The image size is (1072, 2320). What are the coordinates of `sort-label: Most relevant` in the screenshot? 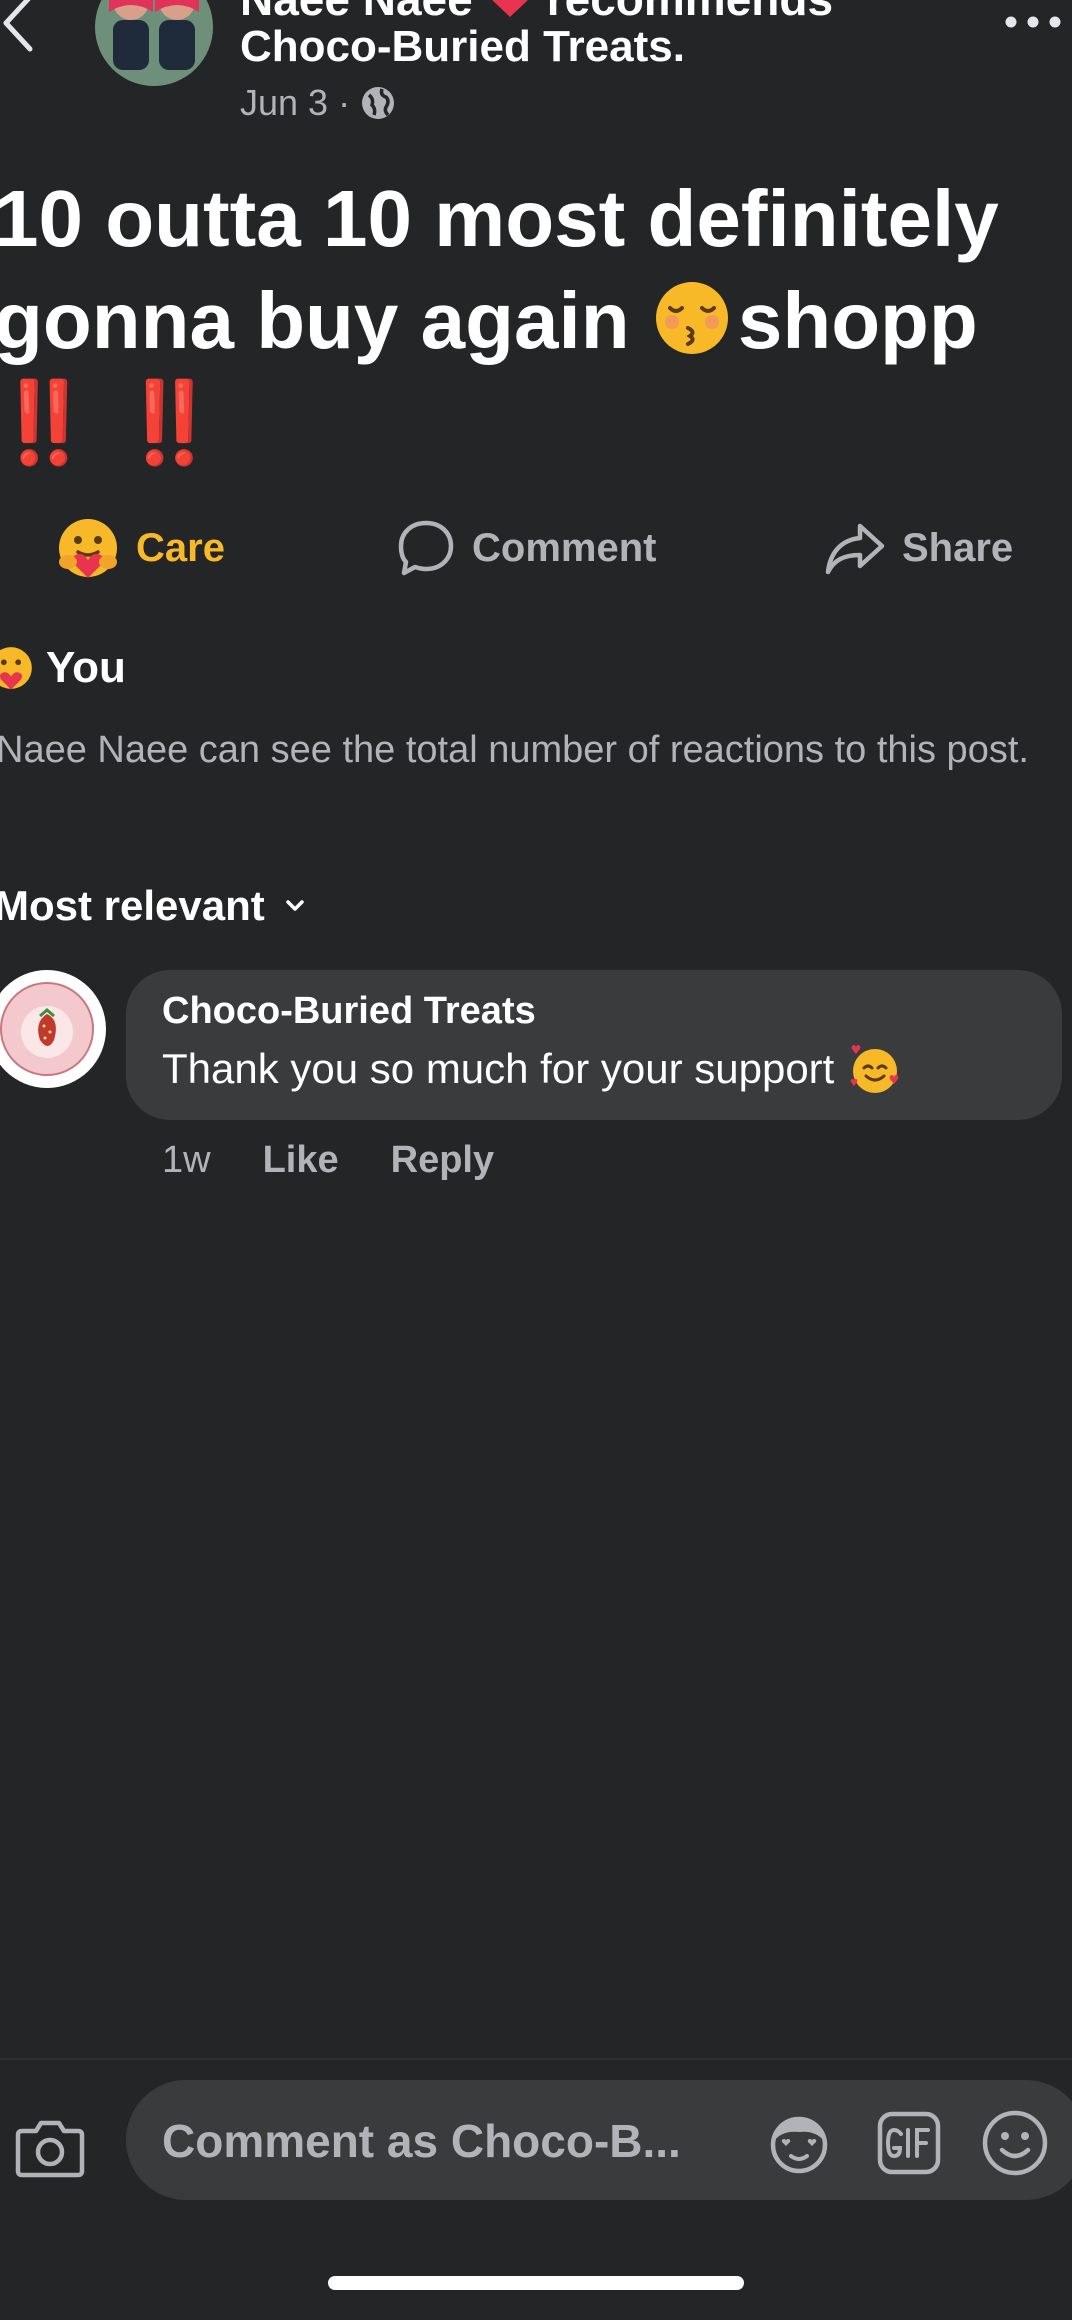 It's located at (132, 905).